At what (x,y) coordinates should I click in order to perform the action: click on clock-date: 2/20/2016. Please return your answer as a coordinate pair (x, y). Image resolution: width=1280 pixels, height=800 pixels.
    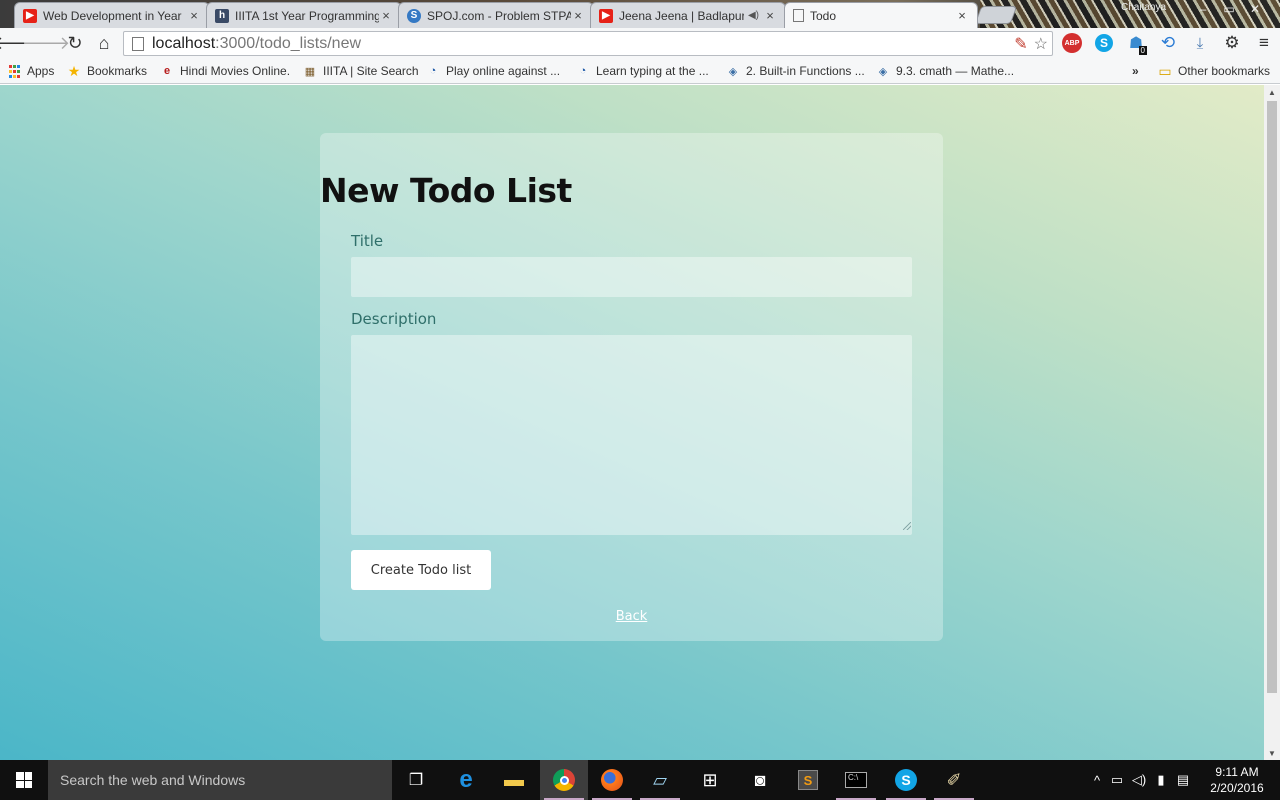
    Looking at the image, I should click on (1237, 788).